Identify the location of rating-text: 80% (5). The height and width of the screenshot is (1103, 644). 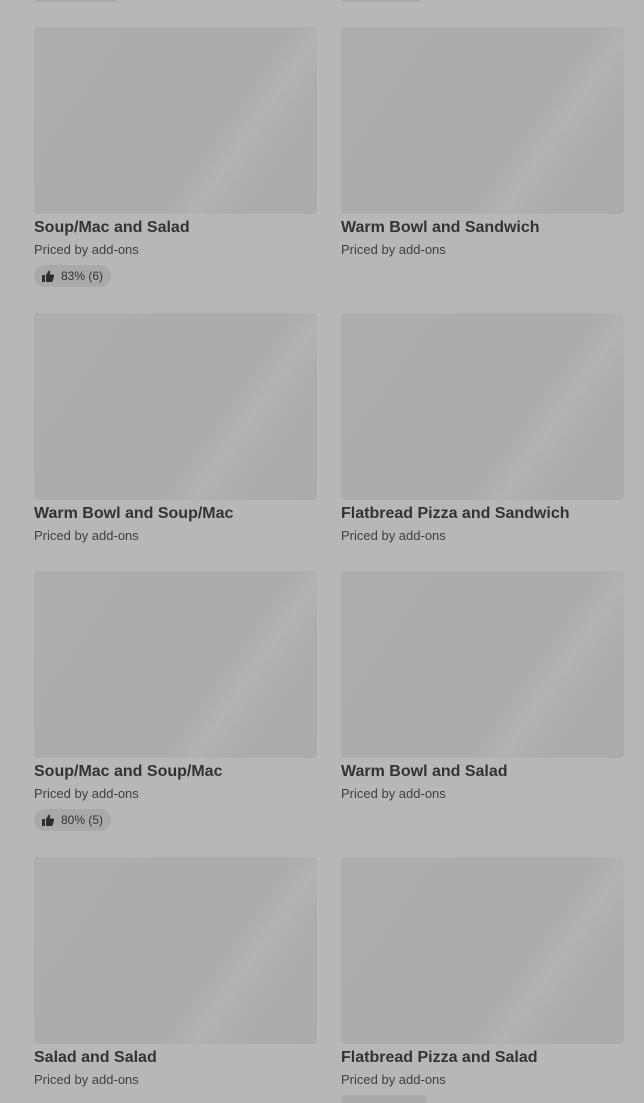
(82, 820).